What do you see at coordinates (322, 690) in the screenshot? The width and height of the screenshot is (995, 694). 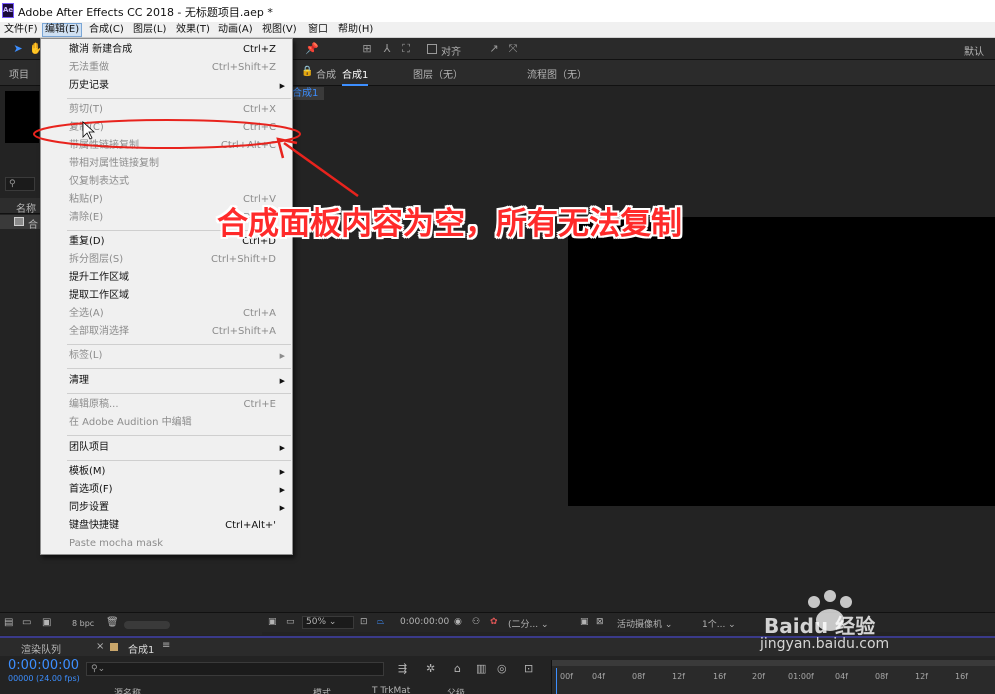 I see `col-mode: 模式` at bounding box center [322, 690].